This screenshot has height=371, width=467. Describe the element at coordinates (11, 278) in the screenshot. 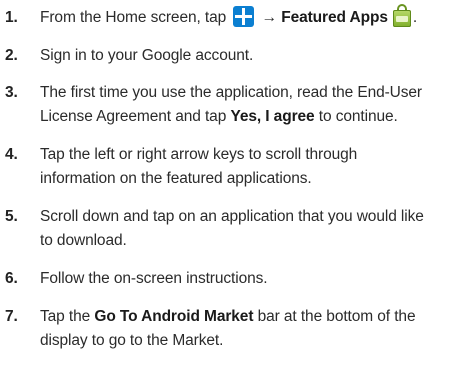

I see `step-number: 6.` at that location.